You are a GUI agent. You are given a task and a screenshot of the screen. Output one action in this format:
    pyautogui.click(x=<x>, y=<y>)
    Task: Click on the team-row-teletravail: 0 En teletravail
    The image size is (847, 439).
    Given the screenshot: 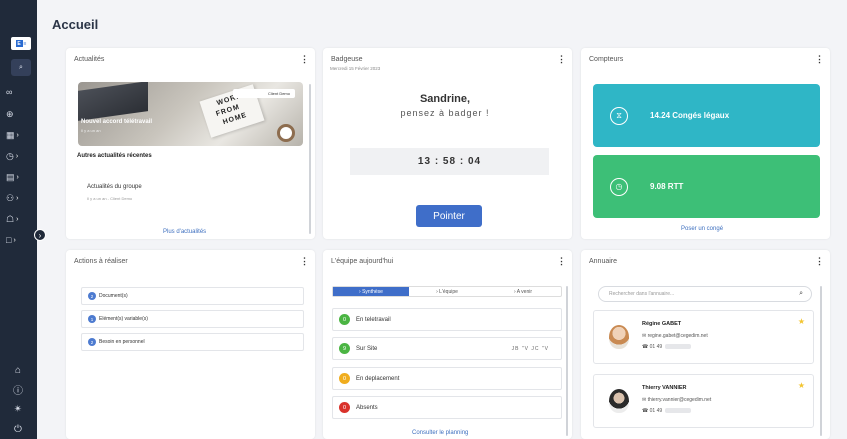 What is the action you would take?
    pyautogui.click(x=447, y=319)
    